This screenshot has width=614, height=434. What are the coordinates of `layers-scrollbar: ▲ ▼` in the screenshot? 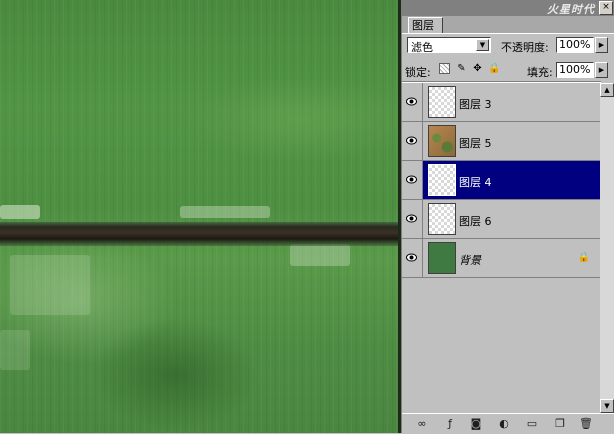 It's located at (607, 248).